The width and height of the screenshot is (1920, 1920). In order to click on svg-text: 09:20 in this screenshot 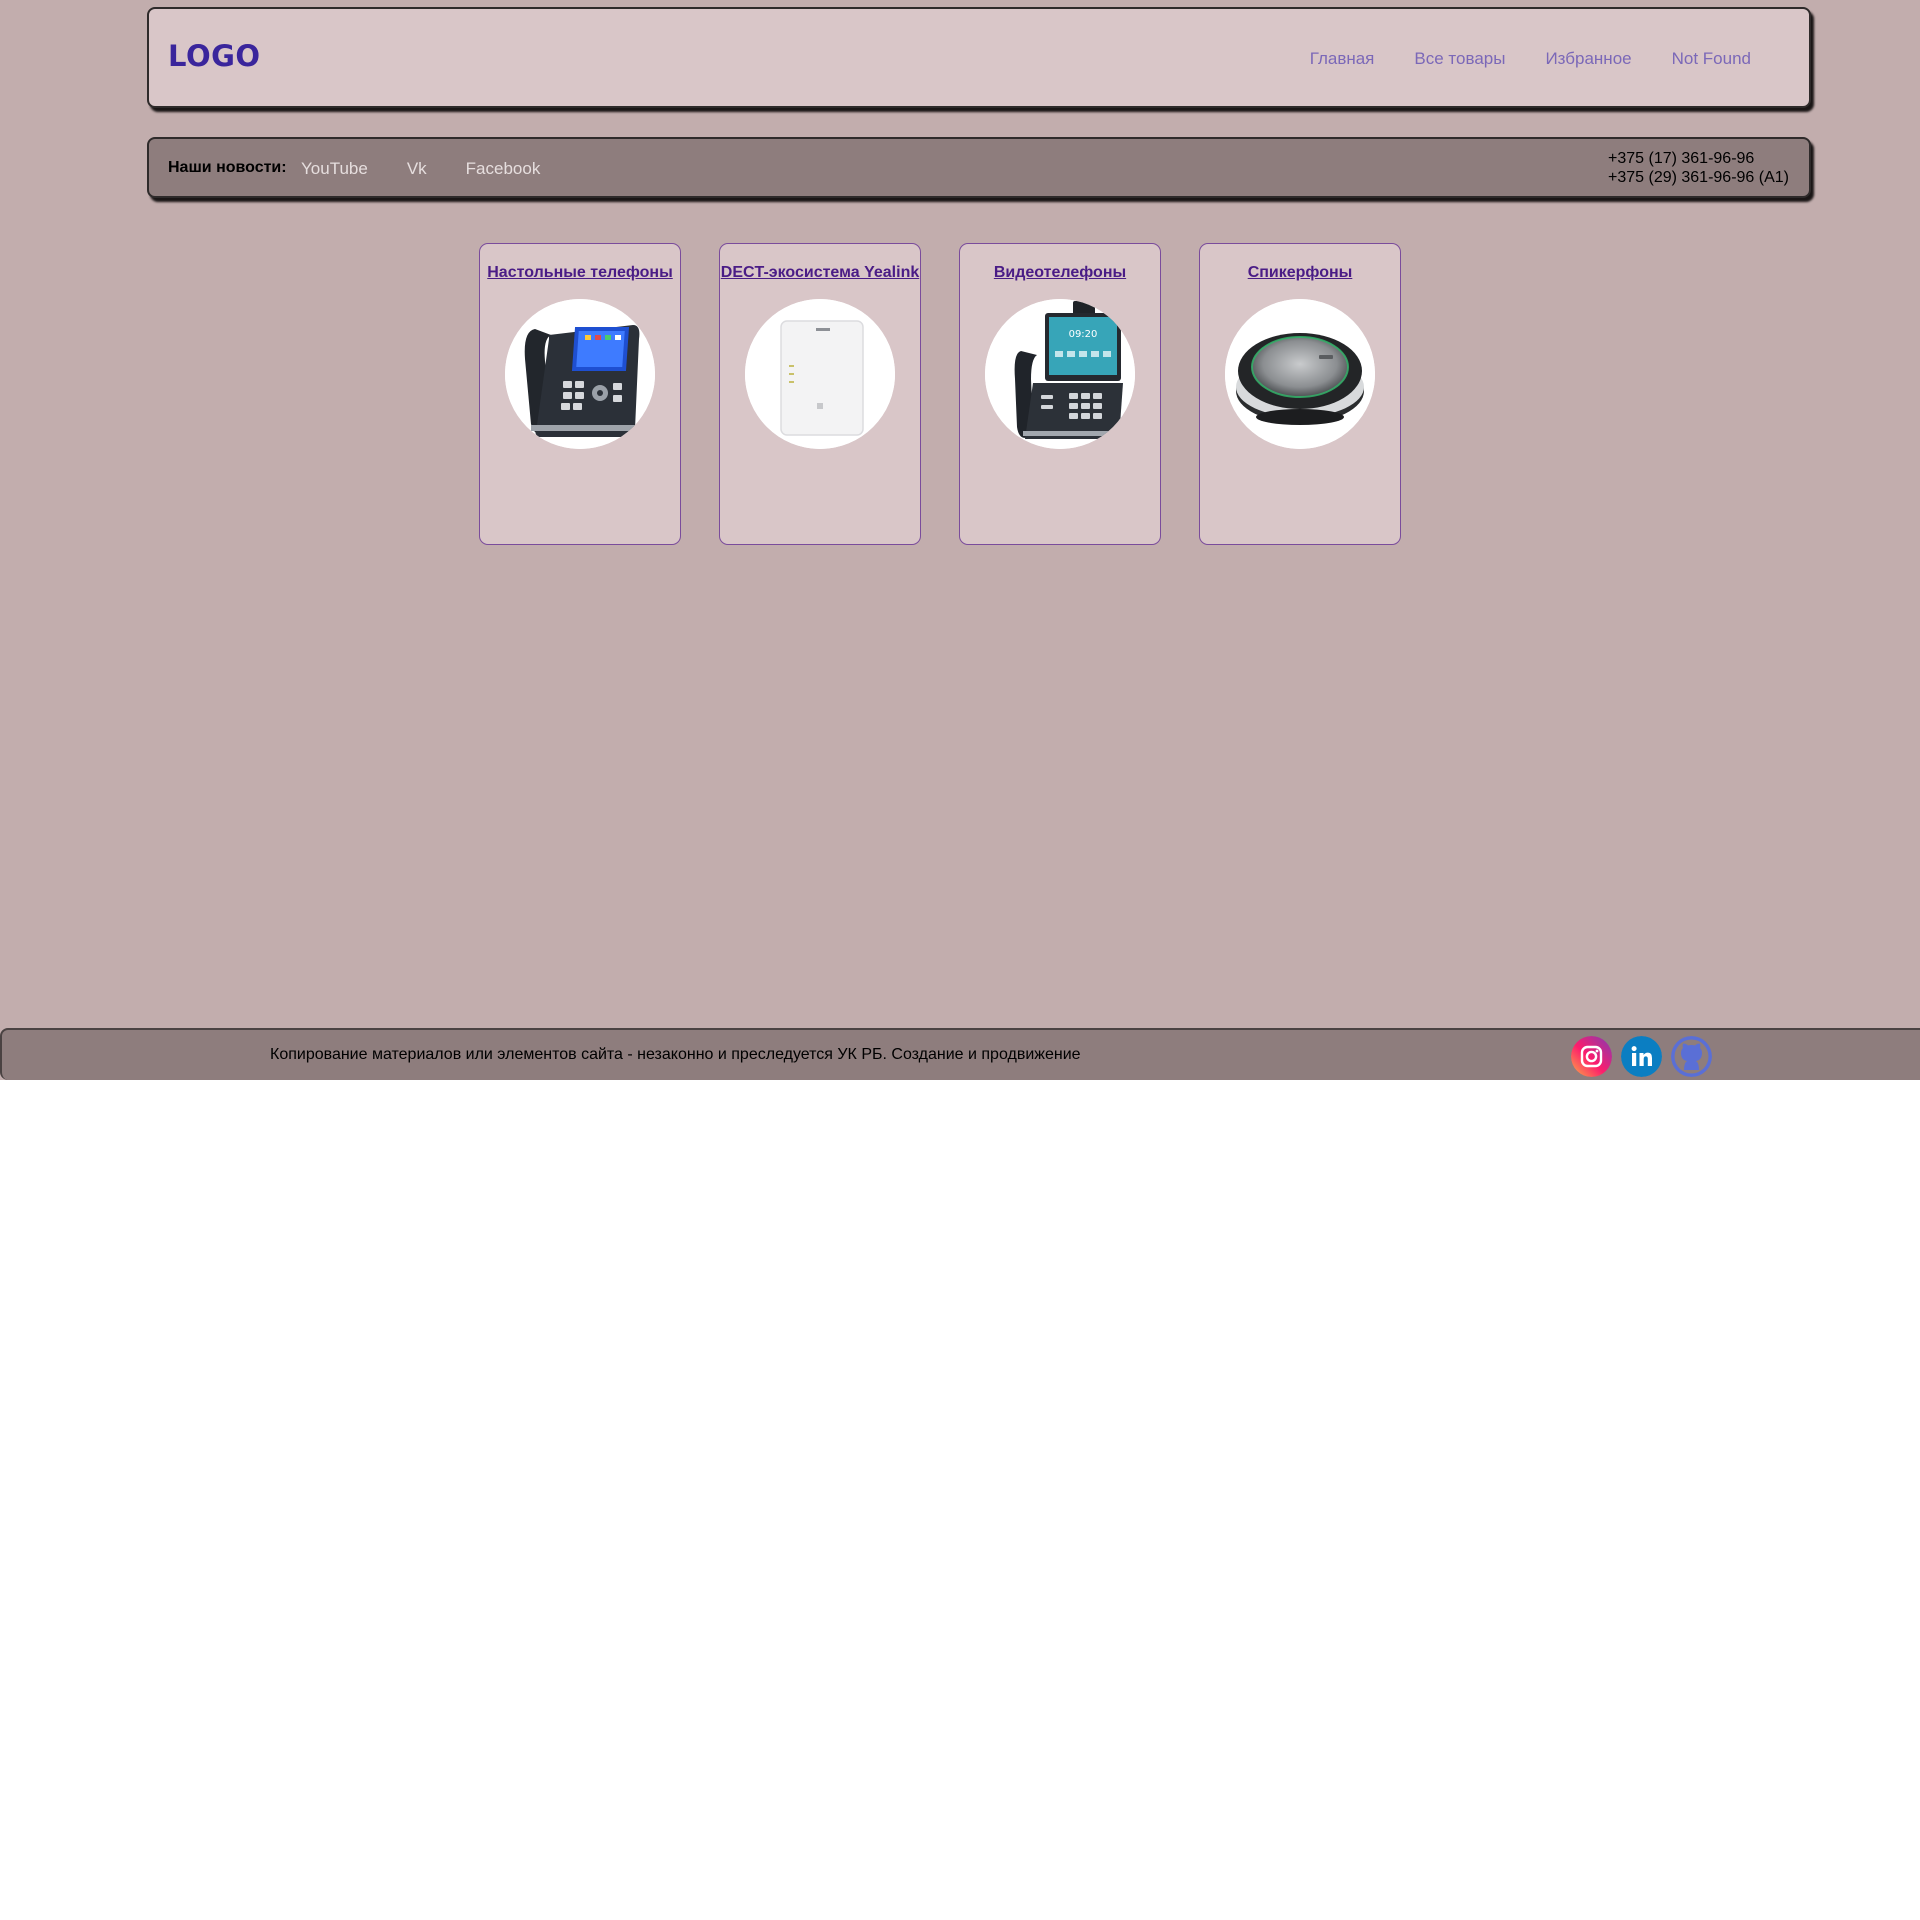, I will do `click(1083, 334)`.